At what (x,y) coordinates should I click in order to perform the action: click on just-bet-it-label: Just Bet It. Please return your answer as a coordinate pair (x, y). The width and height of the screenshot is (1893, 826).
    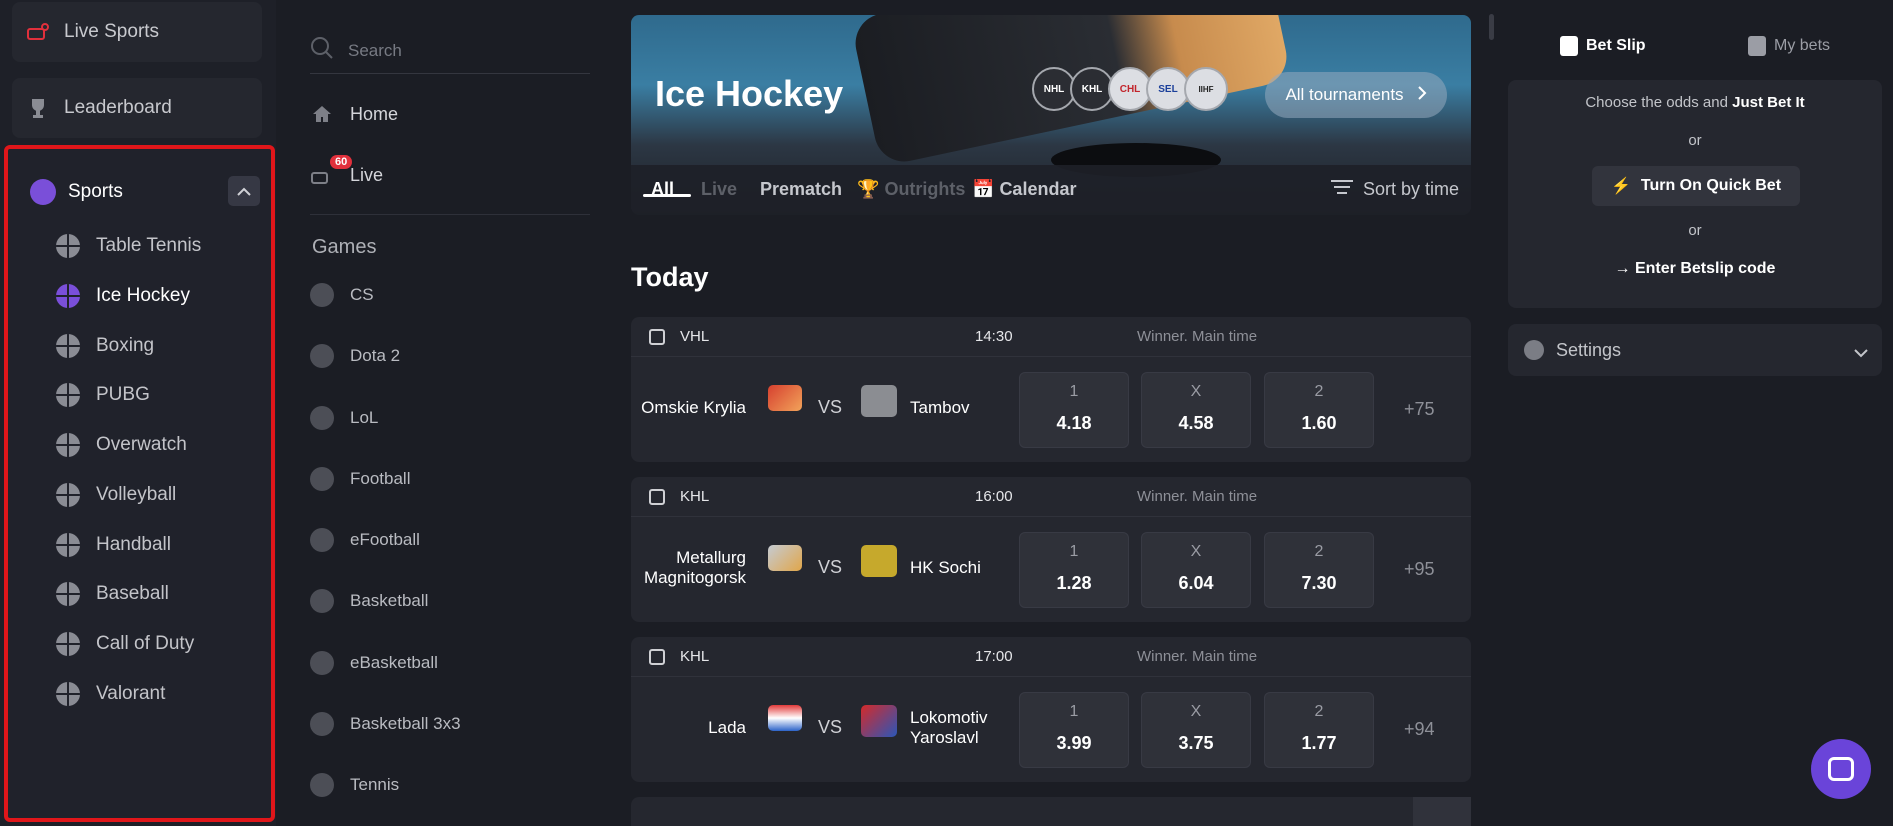
    Looking at the image, I should click on (1768, 102).